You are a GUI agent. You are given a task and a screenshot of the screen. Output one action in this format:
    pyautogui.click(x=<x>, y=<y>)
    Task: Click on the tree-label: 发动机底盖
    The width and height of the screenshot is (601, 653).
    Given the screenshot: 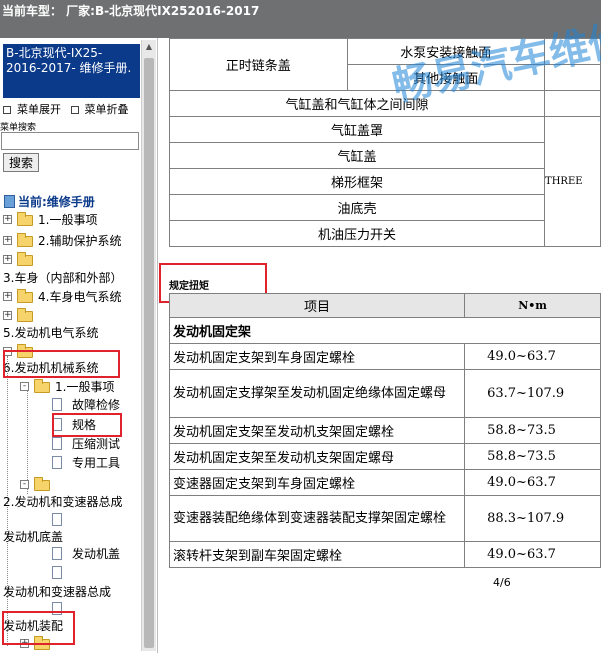 What is the action you would take?
    pyautogui.click(x=33, y=537)
    